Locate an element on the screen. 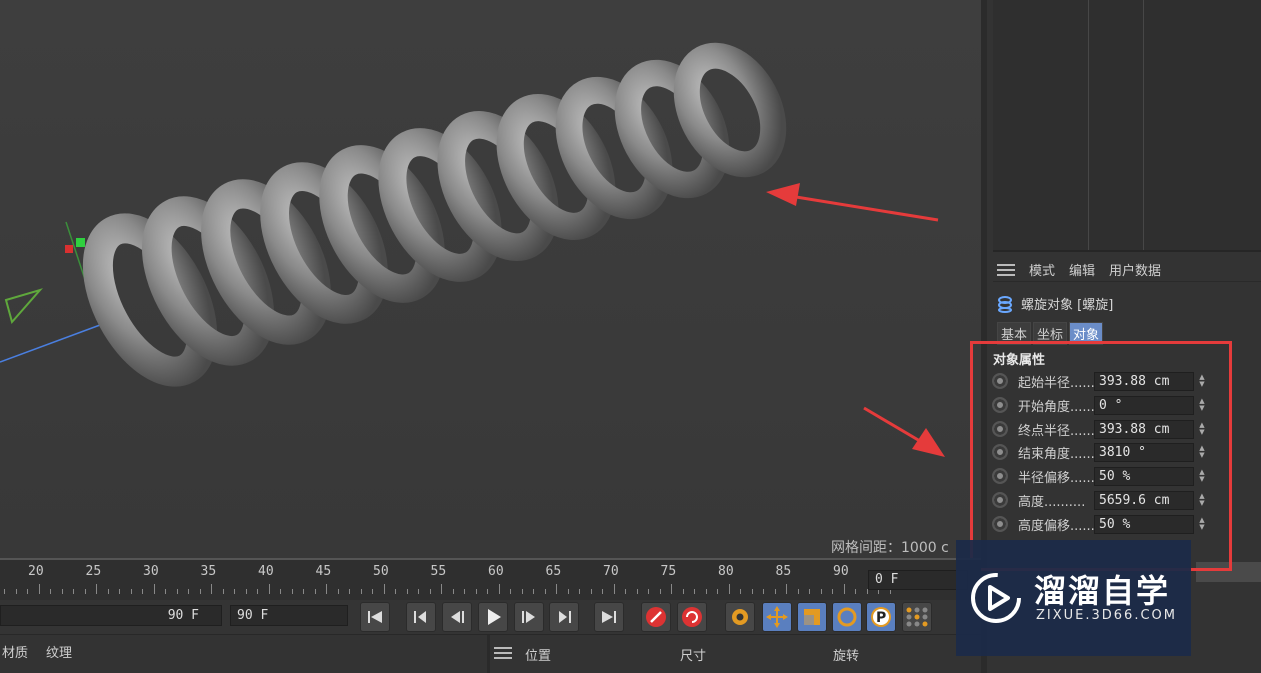  menu-icon is located at coordinates (1006, 269).